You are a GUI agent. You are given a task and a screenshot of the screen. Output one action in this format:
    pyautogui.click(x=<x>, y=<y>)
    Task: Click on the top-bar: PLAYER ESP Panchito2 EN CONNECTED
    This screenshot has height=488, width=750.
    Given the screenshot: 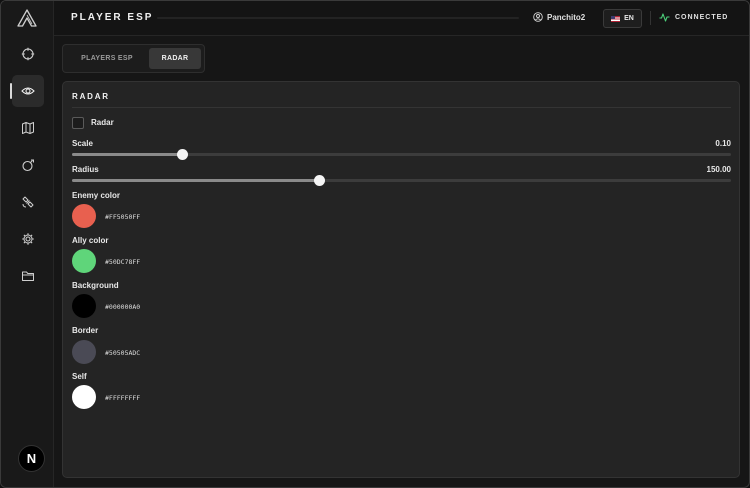 What is the action you would take?
    pyautogui.click(x=375, y=18)
    